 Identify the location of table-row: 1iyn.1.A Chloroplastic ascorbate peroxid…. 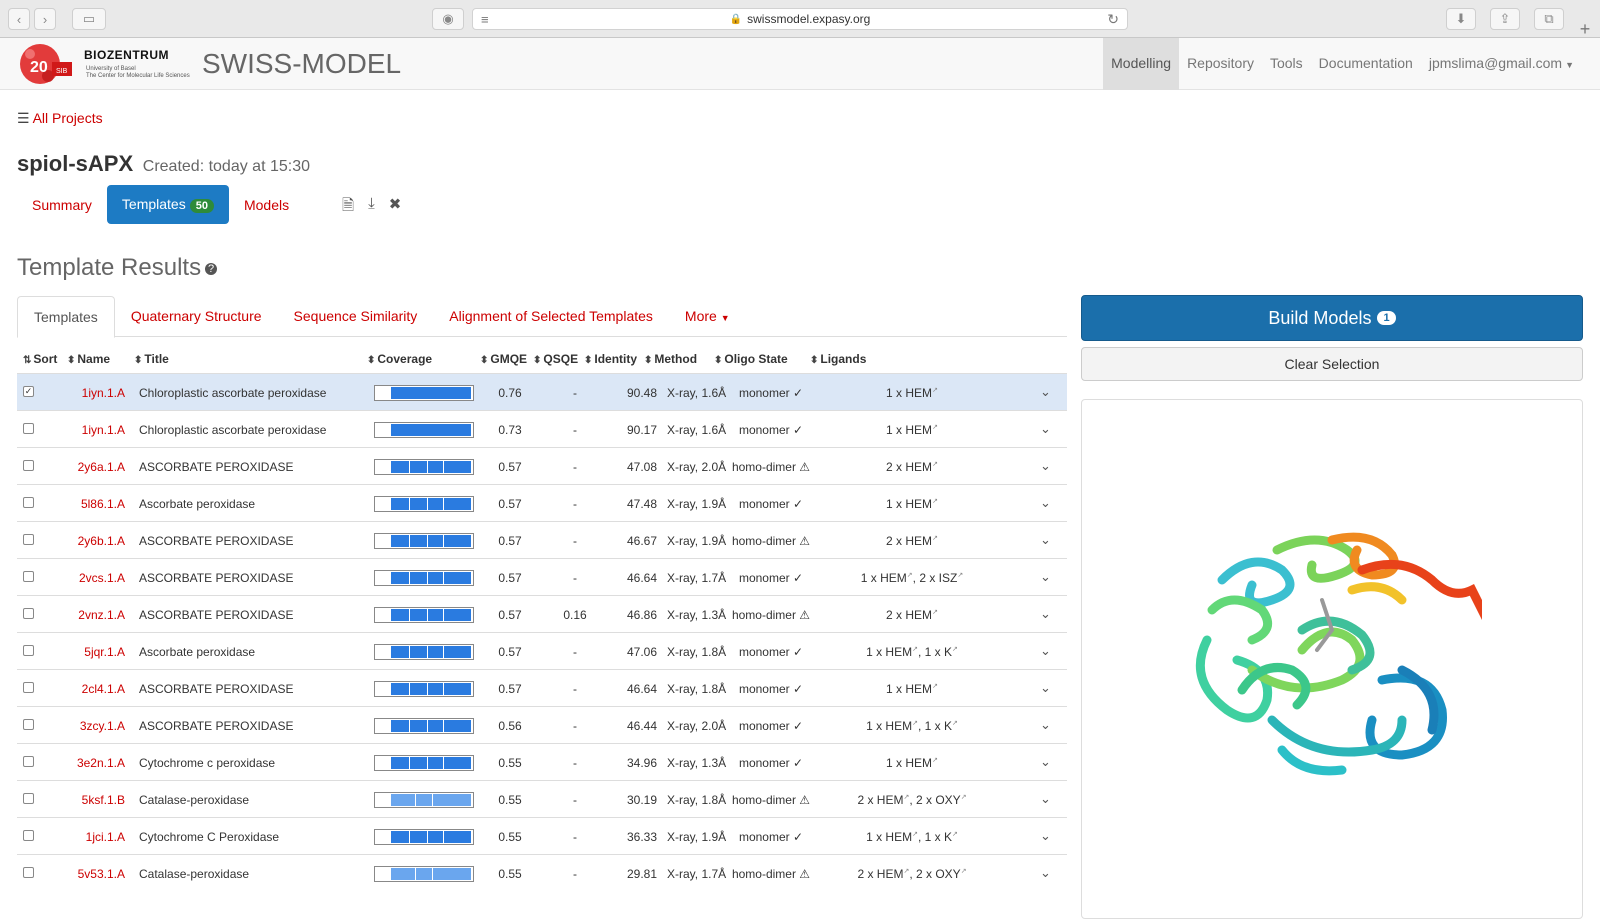
(542, 428).